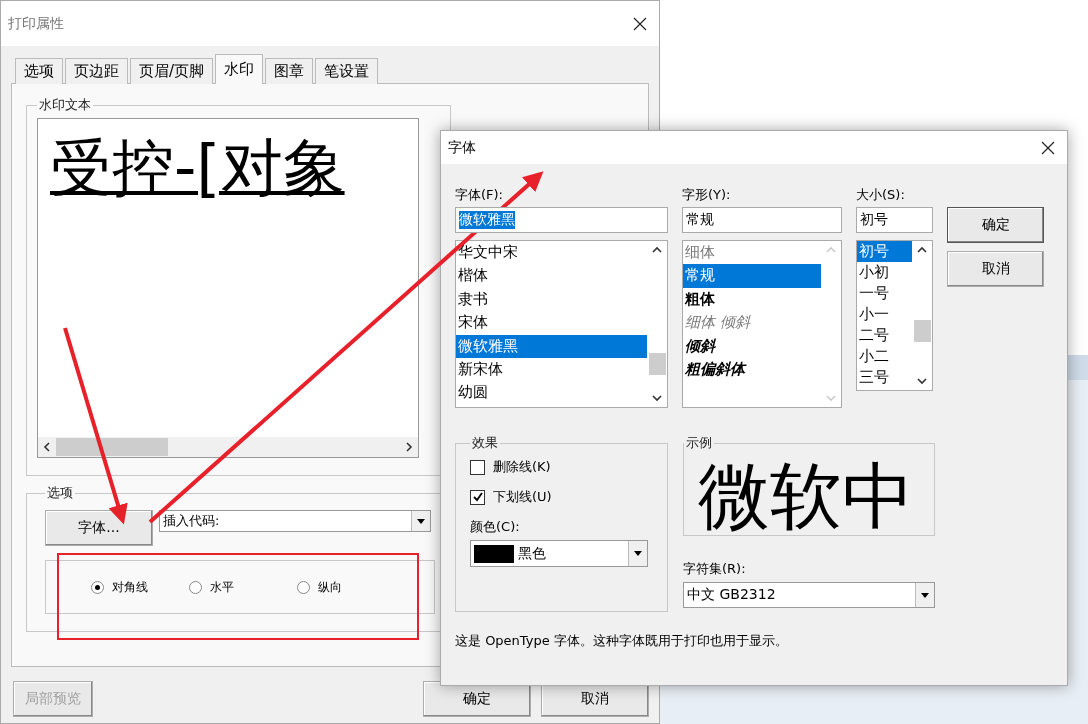 The height and width of the screenshot is (724, 1088). I want to click on insert-code-dropdown: 插入代码:, so click(295, 521).